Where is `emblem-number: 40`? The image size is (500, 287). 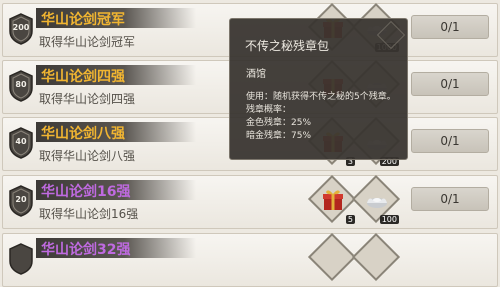 emblem-number: 40 is located at coordinates (21, 141).